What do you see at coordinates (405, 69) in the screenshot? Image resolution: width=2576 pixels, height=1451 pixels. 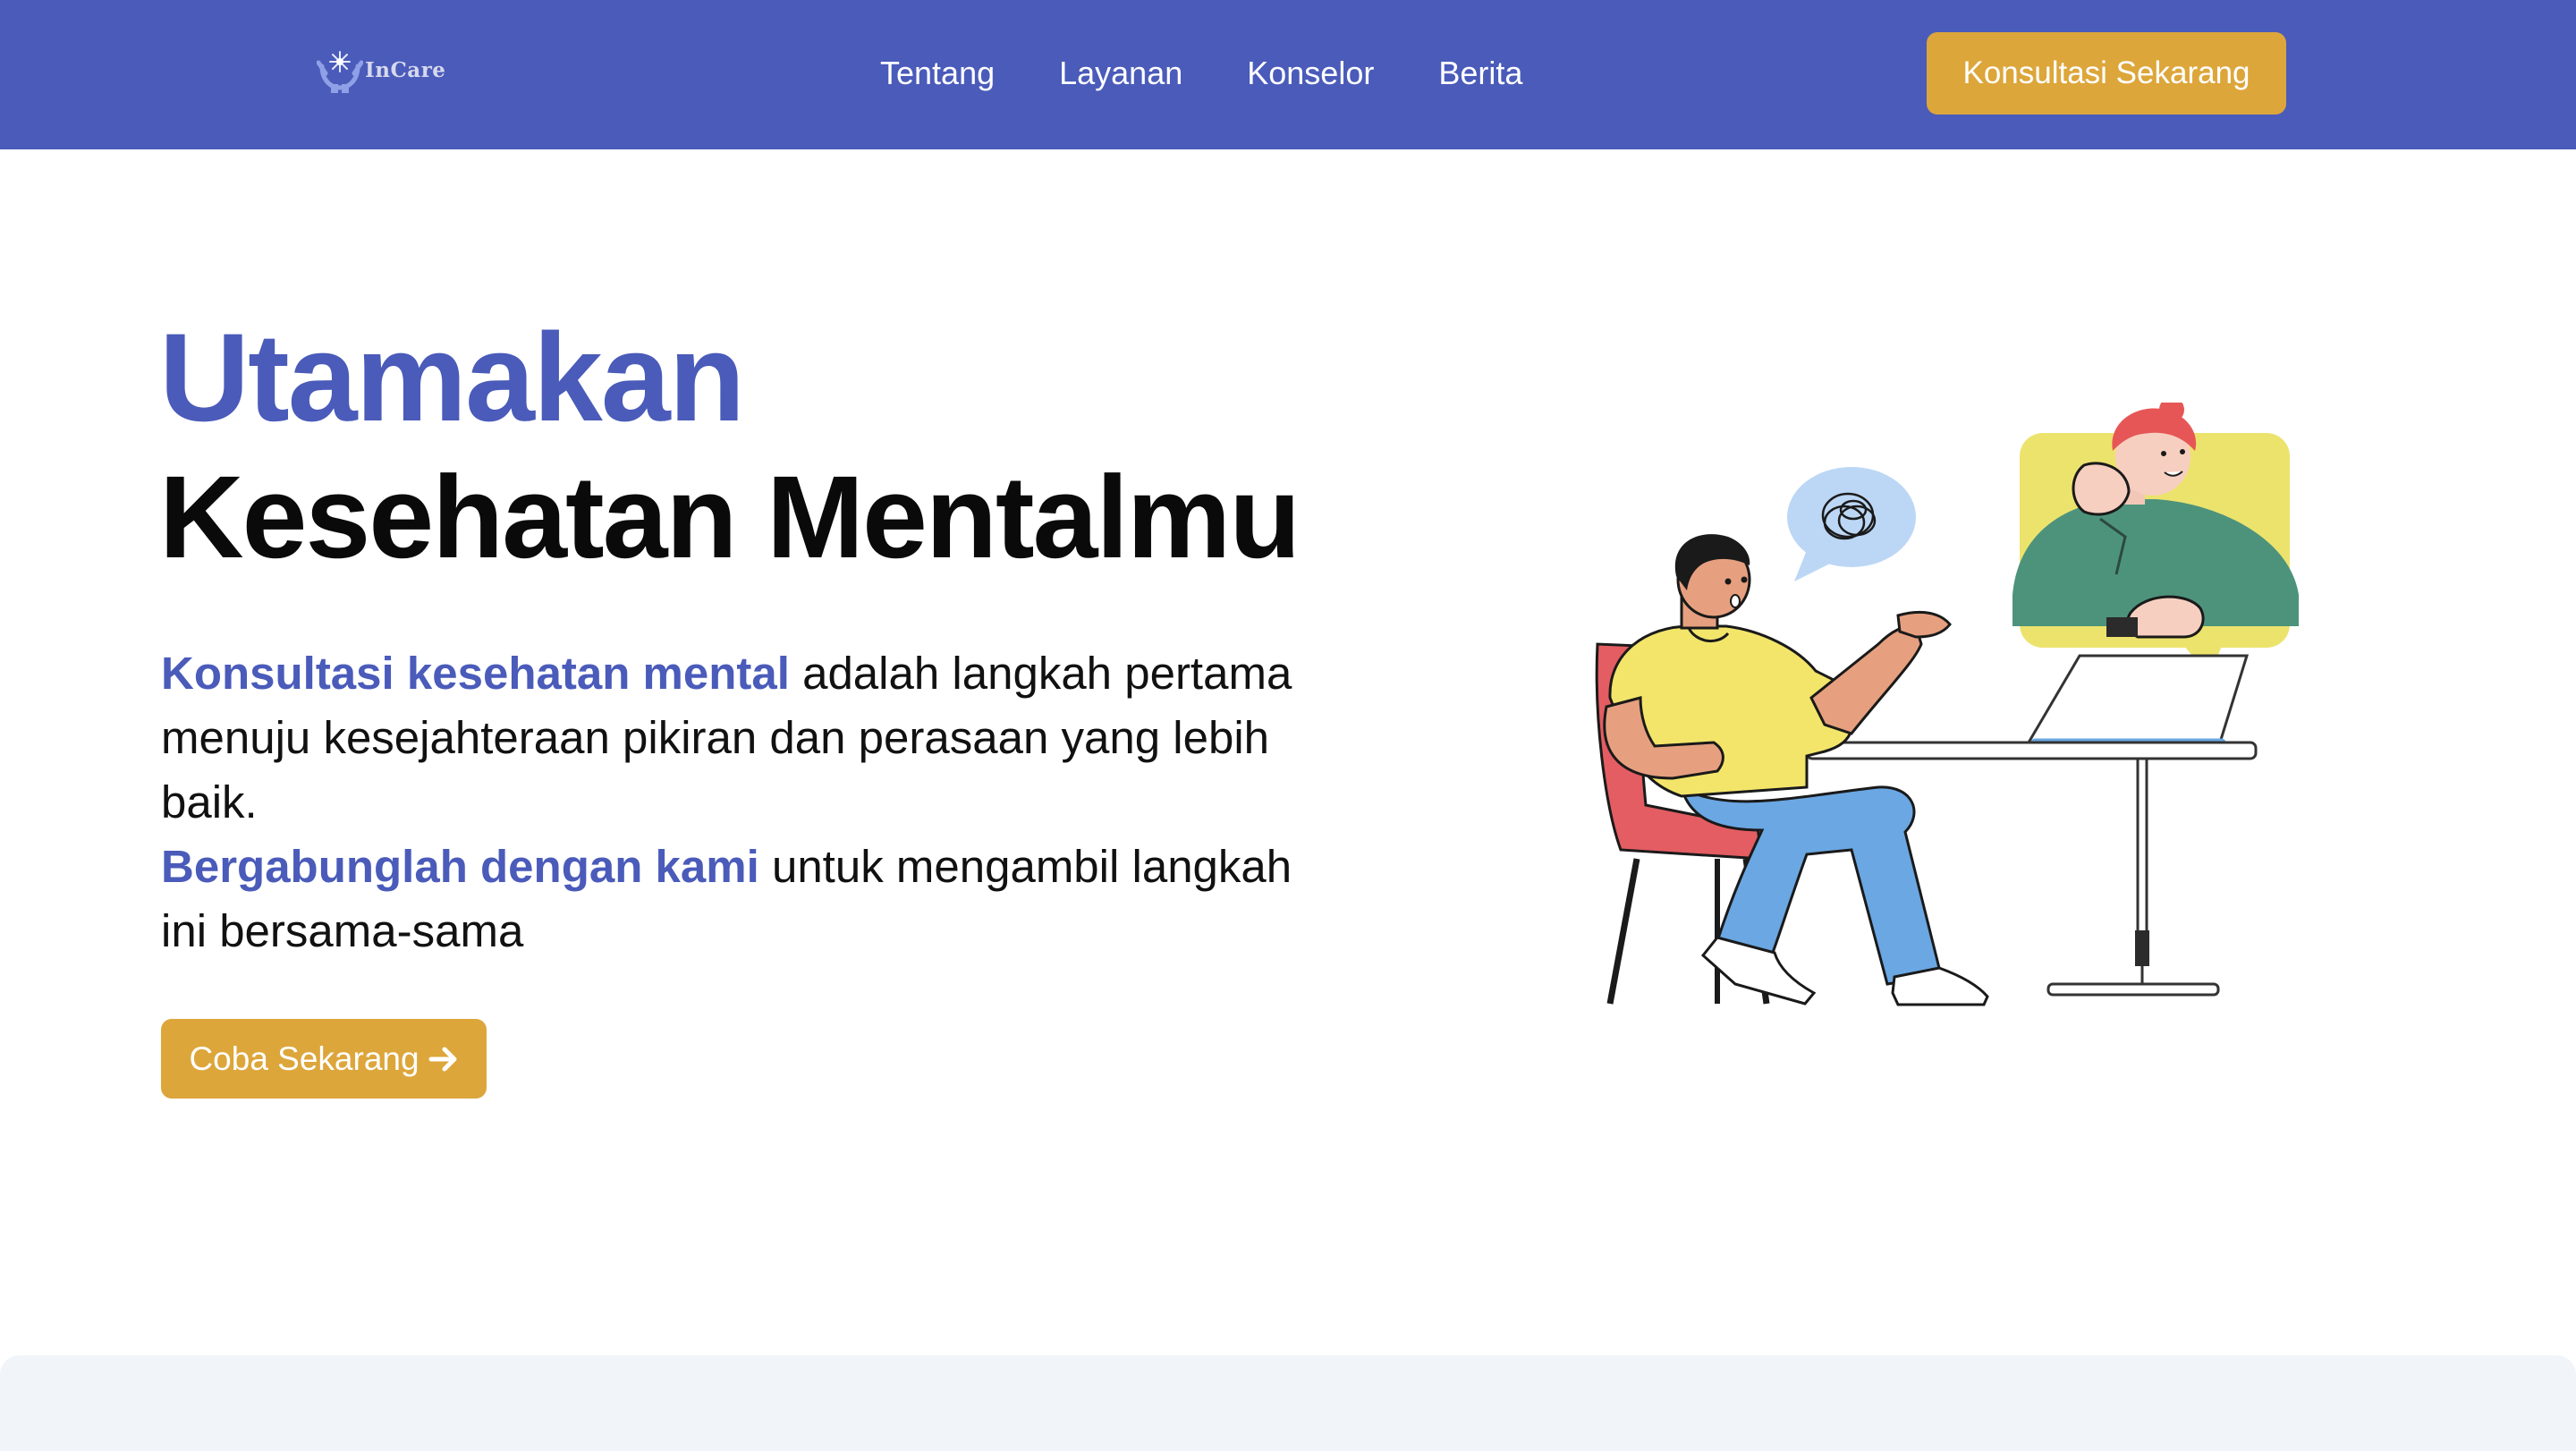 I see `logo-text: InCare` at bounding box center [405, 69].